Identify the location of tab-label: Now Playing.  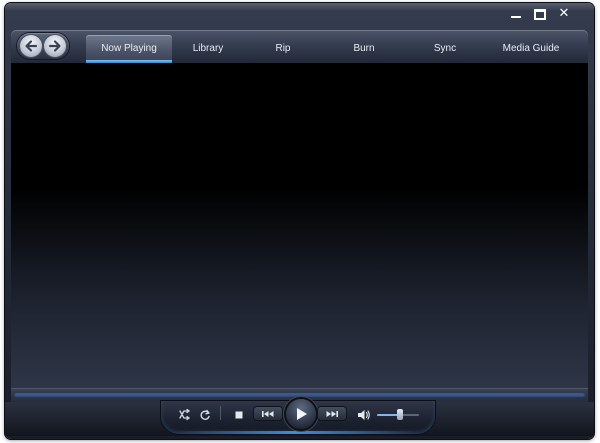
(129, 48).